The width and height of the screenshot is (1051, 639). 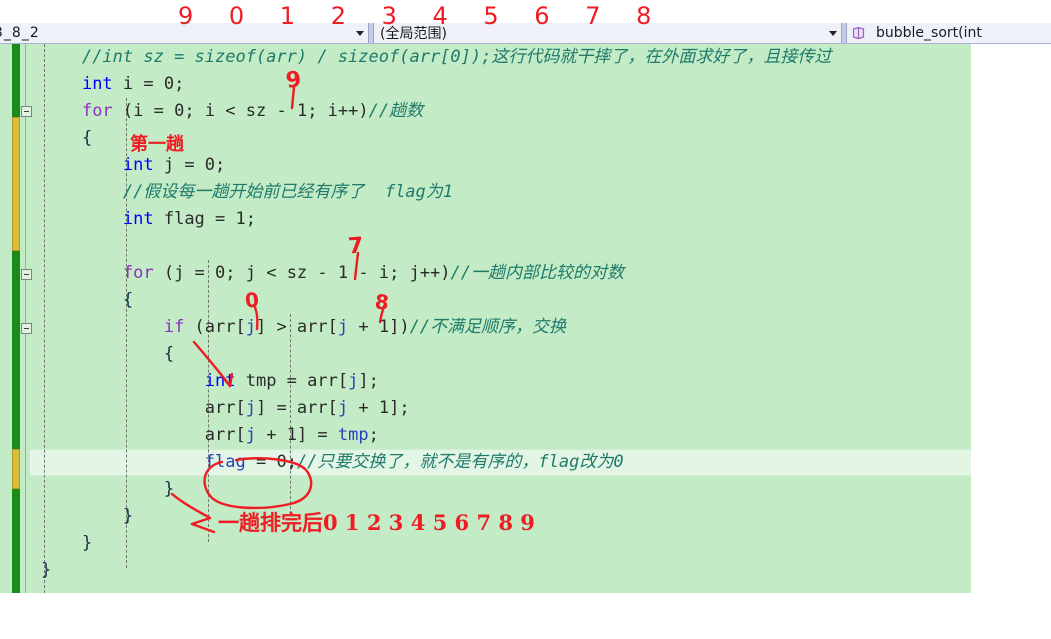 I want to click on code-line: int flag = 1;, so click(x=148, y=219).